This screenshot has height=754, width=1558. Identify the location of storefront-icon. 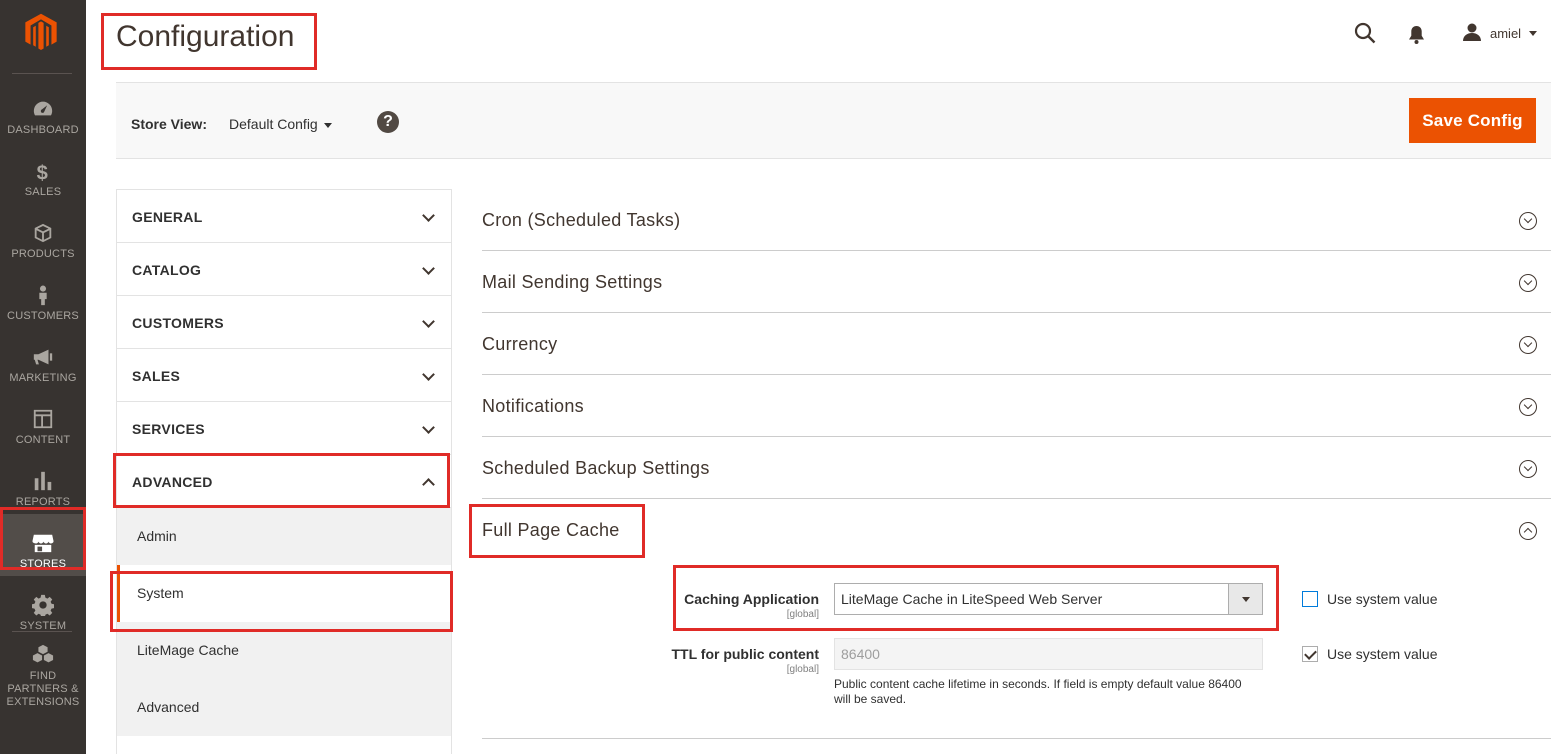
(43, 544).